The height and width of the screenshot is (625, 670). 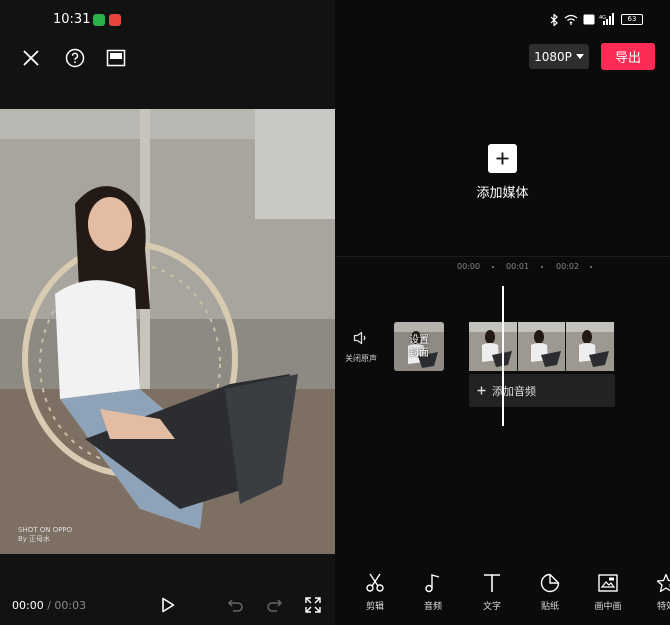 I want to click on tool-edit: 剪辑, so click(x=375, y=592).